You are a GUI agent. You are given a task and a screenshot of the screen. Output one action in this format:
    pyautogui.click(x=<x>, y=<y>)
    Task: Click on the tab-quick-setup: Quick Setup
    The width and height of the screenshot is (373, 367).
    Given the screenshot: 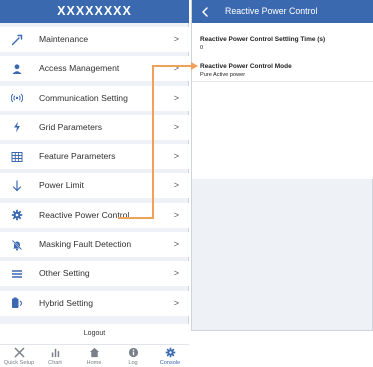 What is the action you would take?
    pyautogui.click(x=19, y=356)
    